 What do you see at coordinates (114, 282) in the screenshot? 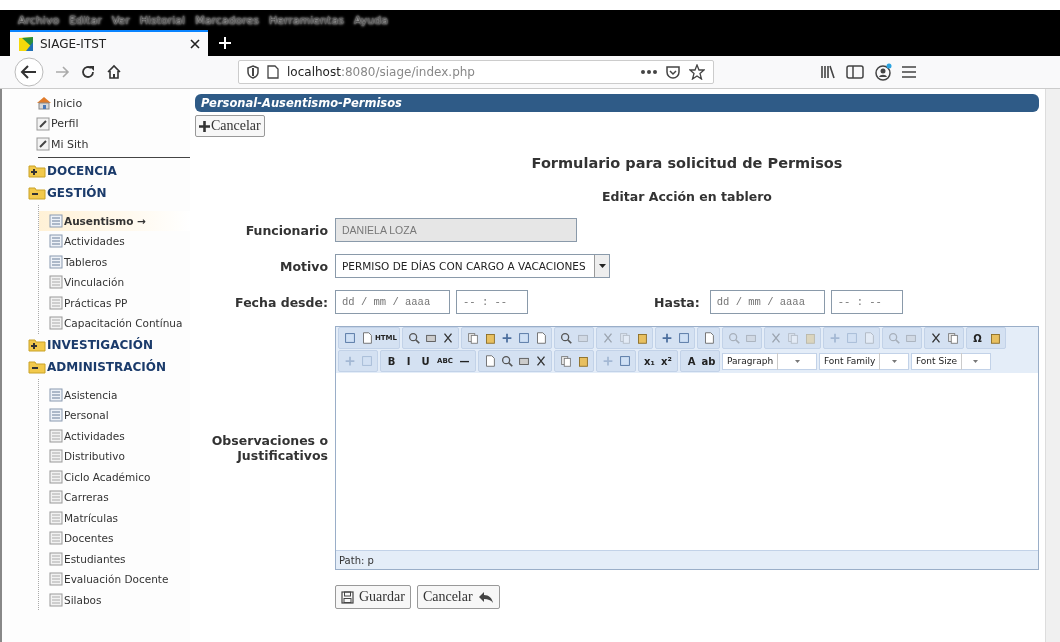
I see `tree-item: Vinculación` at bounding box center [114, 282].